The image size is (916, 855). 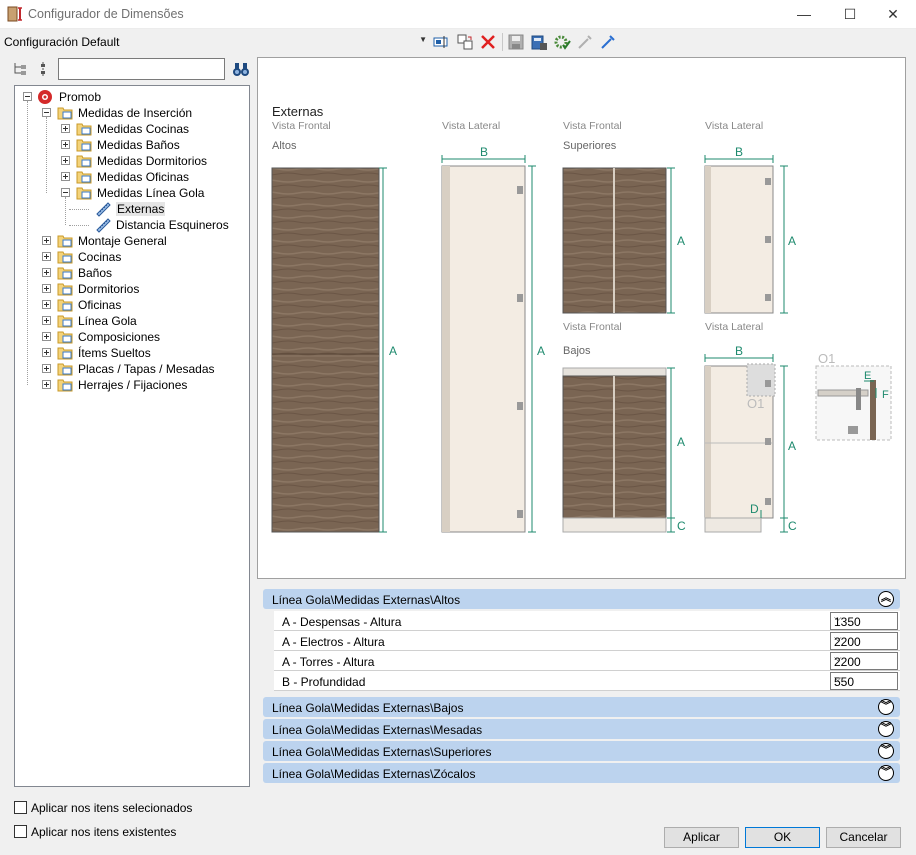 I want to click on settings-icon, so click(x=562, y=42).